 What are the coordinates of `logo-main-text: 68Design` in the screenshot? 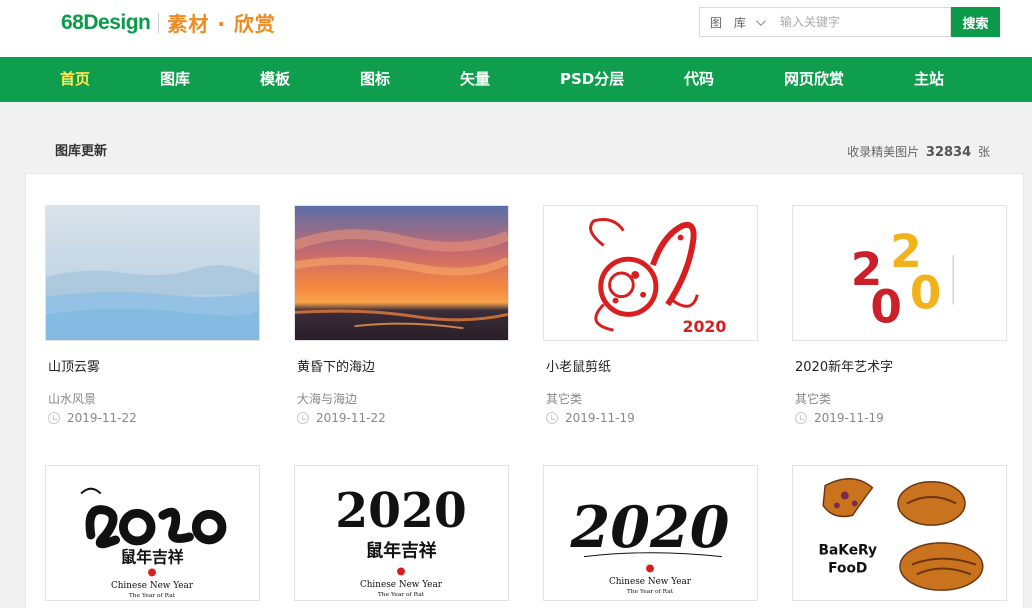 It's located at (106, 22).